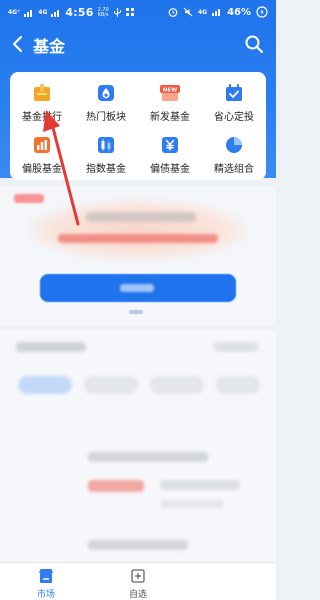 This screenshot has width=320, height=600. I want to click on trophy-icon, so click(42, 92).